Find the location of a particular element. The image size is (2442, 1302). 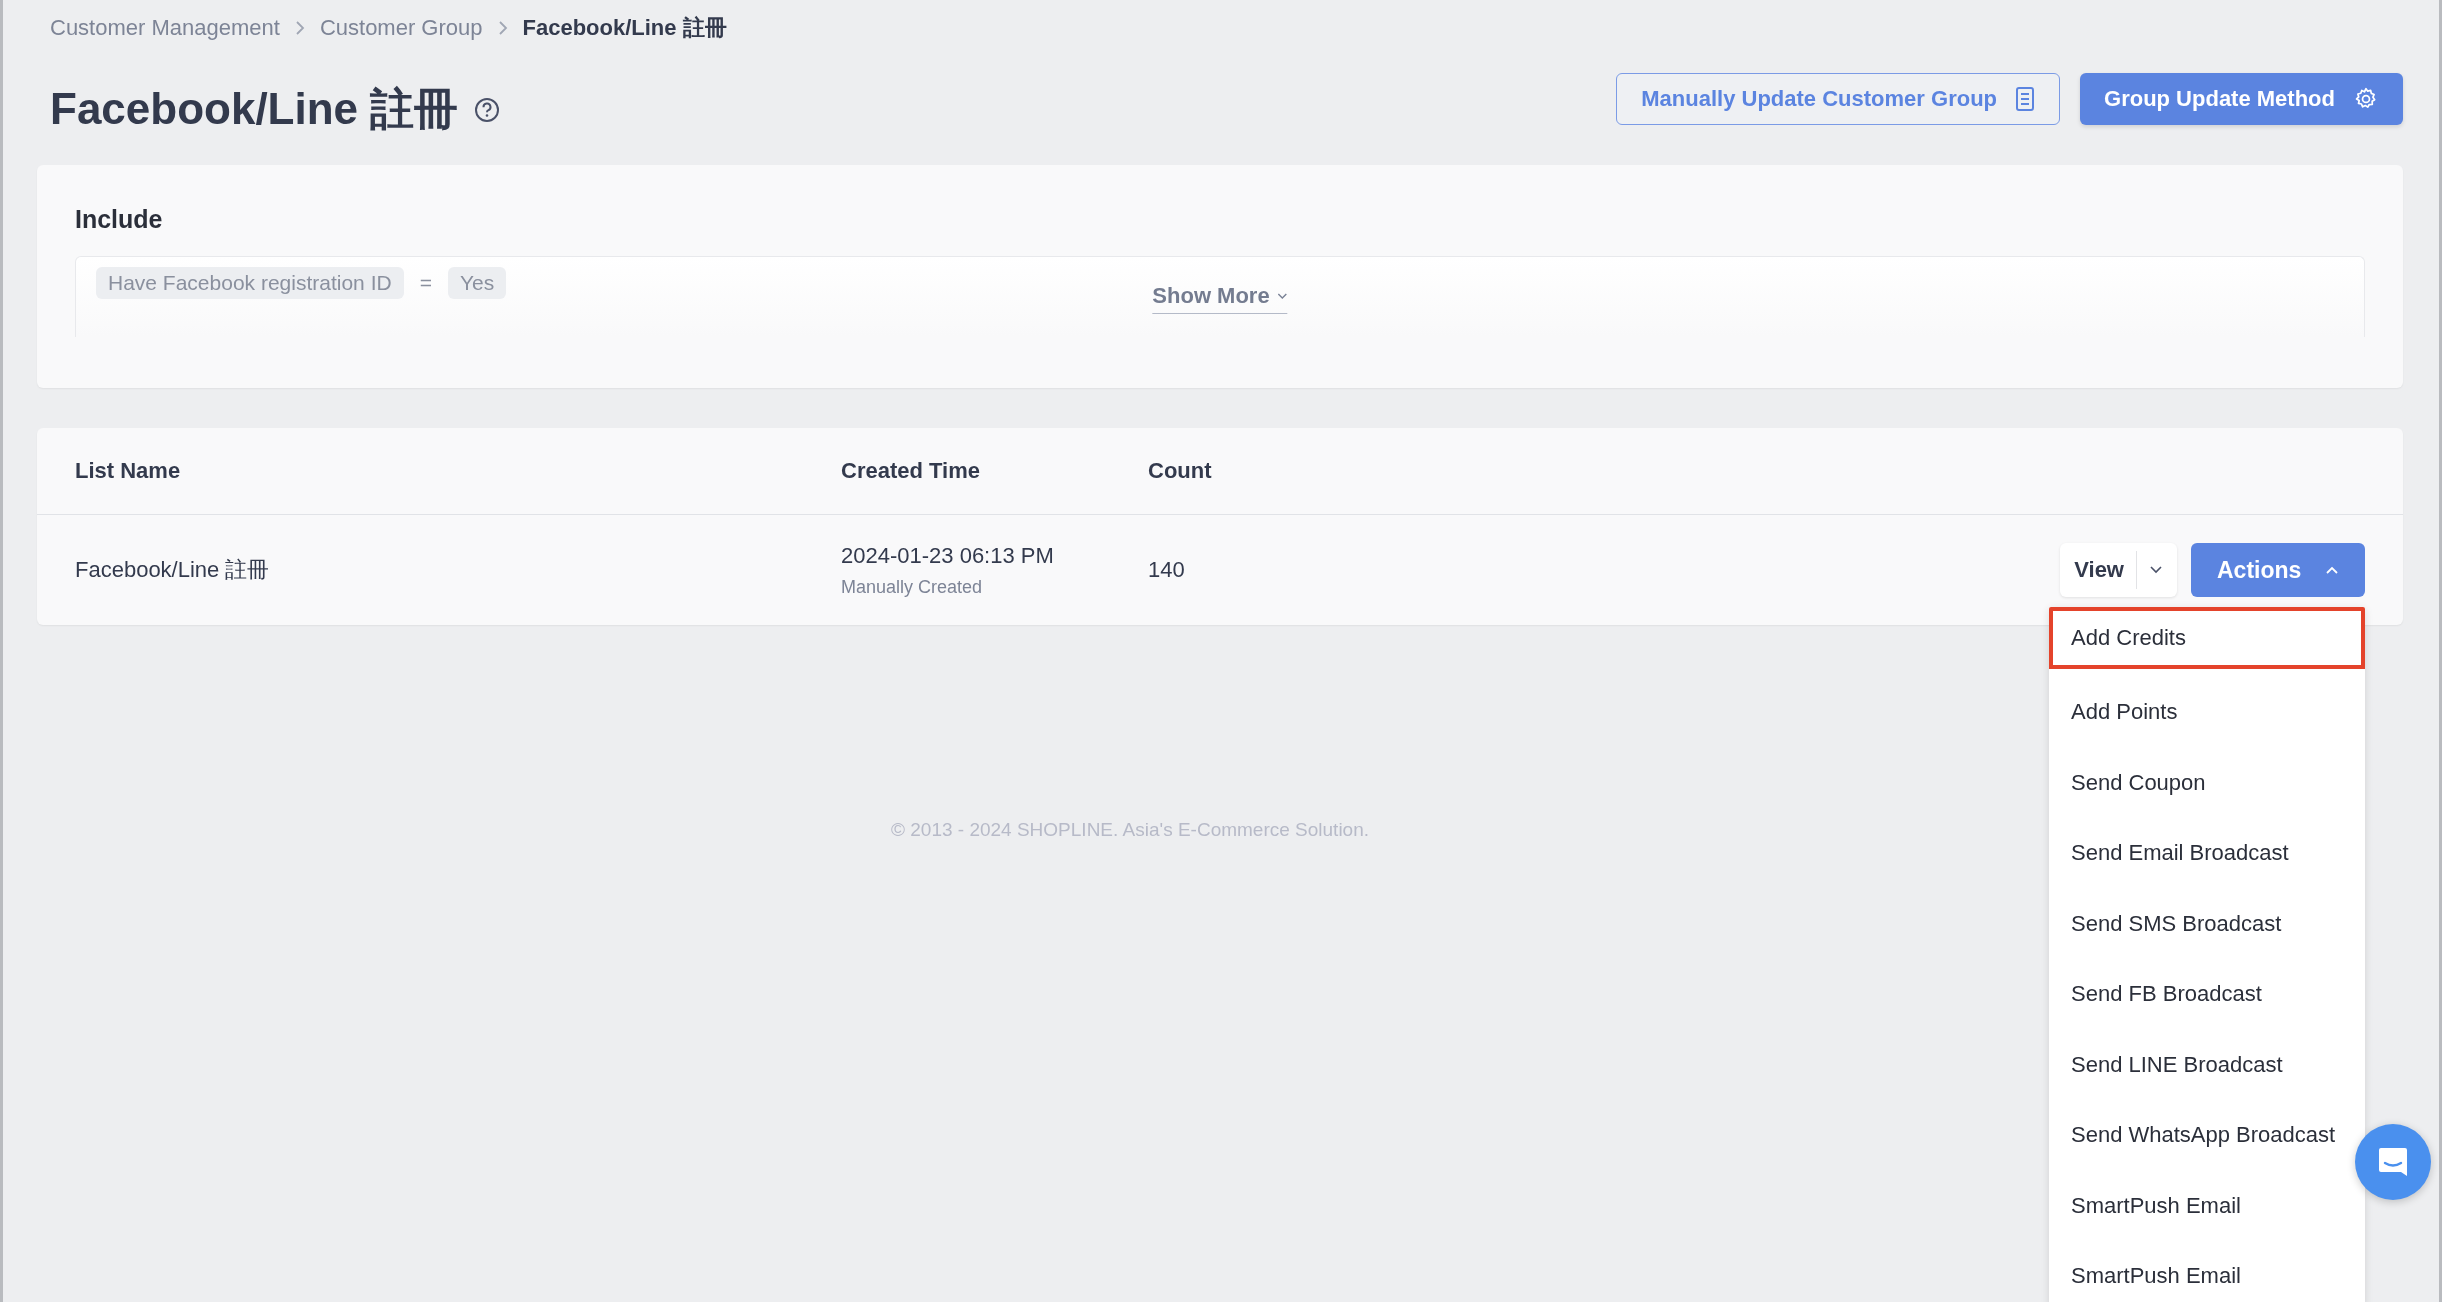

include-title: Include is located at coordinates (119, 219).